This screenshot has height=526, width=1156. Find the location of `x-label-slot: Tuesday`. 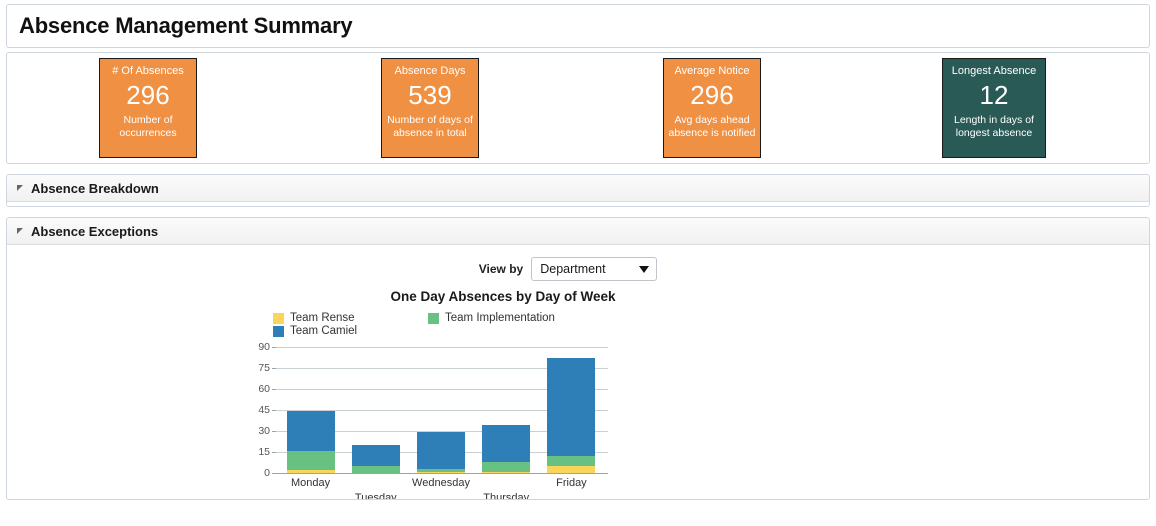

x-label-slot: Tuesday is located at coordinates (375, 487).